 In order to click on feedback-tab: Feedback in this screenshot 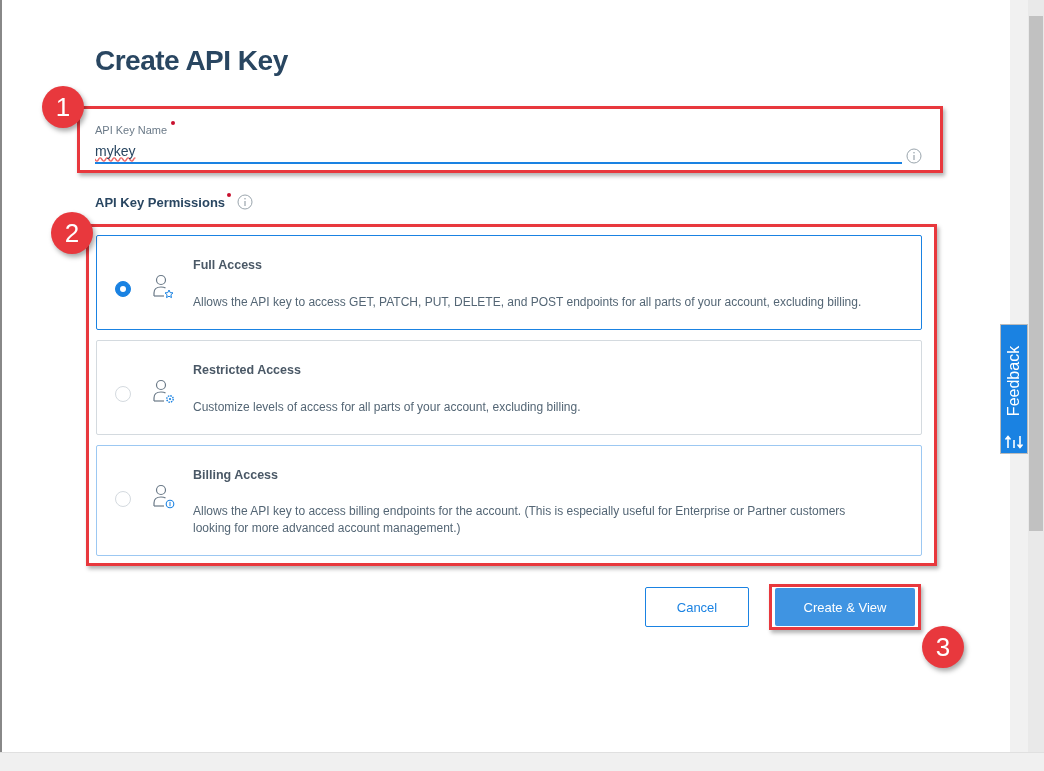, I will do `click(1014, 389)`.